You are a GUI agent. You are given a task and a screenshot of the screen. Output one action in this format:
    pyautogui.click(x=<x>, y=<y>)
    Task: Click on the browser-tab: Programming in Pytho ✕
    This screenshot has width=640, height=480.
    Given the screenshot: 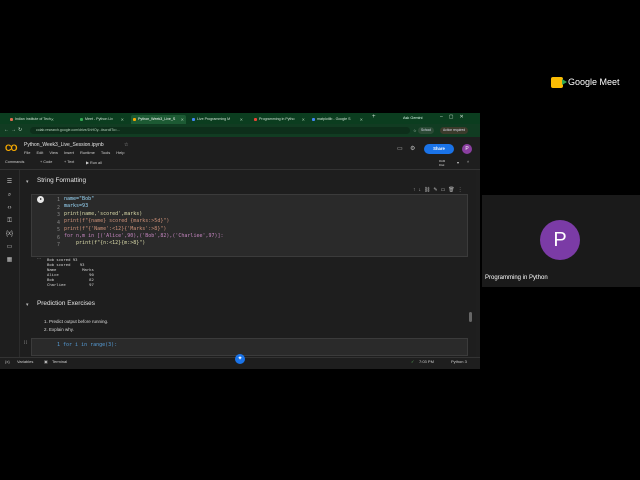 What is the action you would take?
    pyautogui.click(x=279, y=119)
    